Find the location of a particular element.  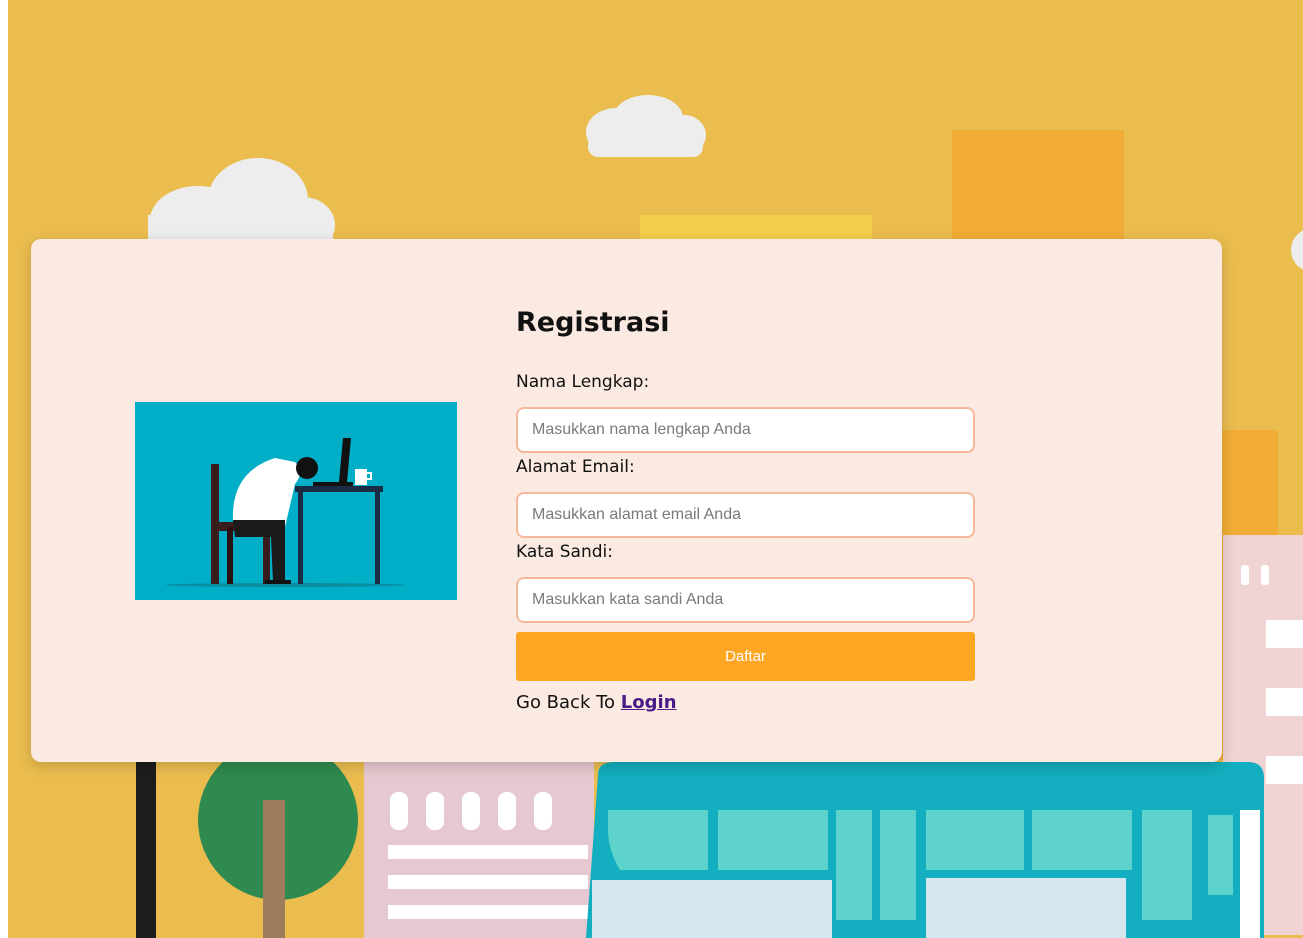

password-label: Kata Sandi: is located at coordinates (564, 552).